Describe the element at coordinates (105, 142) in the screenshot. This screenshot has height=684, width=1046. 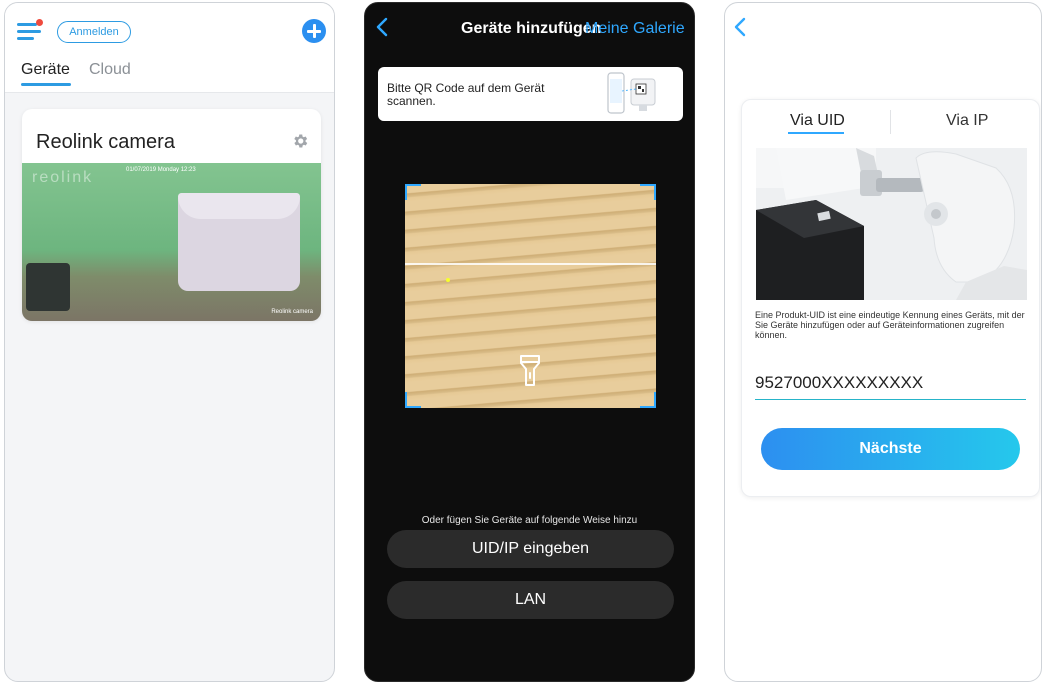
I see `camera-name: Reolink camera` at that location.